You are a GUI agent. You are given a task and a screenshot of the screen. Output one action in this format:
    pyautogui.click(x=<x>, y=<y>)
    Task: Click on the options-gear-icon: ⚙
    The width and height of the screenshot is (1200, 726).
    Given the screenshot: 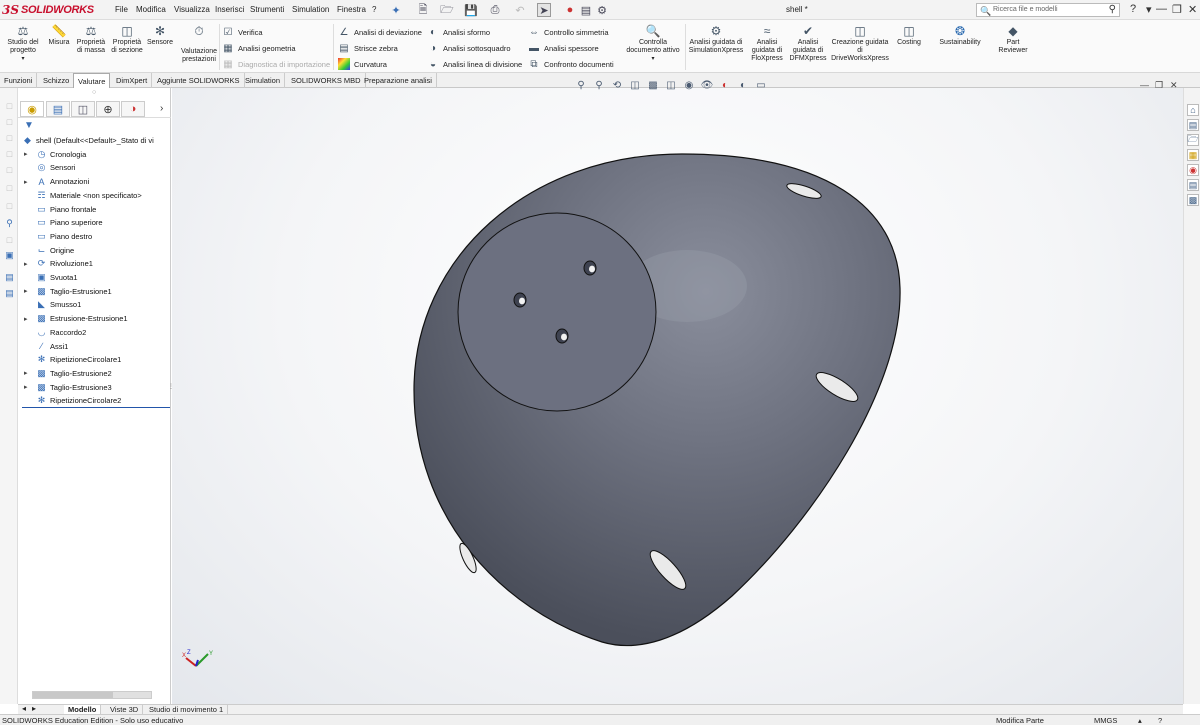 What is the action you would take?
    pyautogui.click(x=602, y=10)
    